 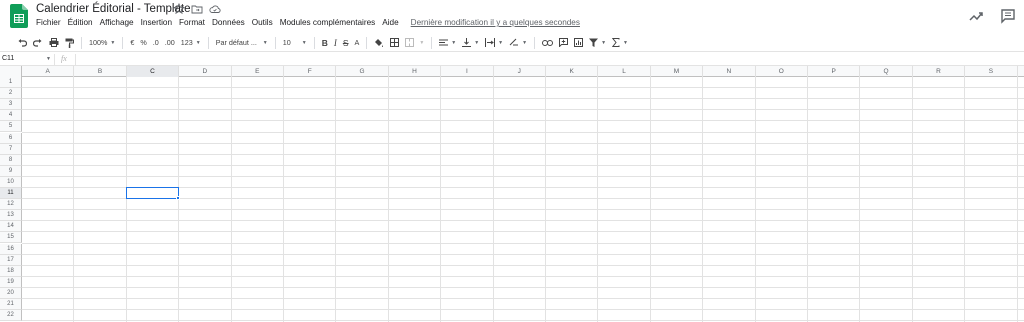 What do you see at coordinates (11, 282) in the screenshot?
I see `row-header-19: 19` at bounding box center [11, 282].